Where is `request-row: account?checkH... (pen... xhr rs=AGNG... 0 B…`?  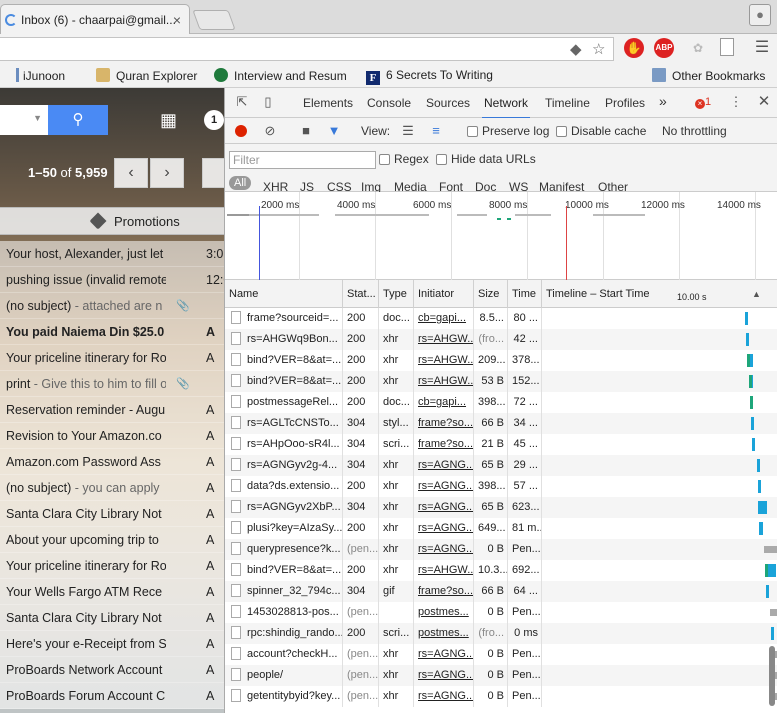
request-row: account?checkH... (pen... xhr rs=AGNG... 0 B… is located at coordinates (501, 654).